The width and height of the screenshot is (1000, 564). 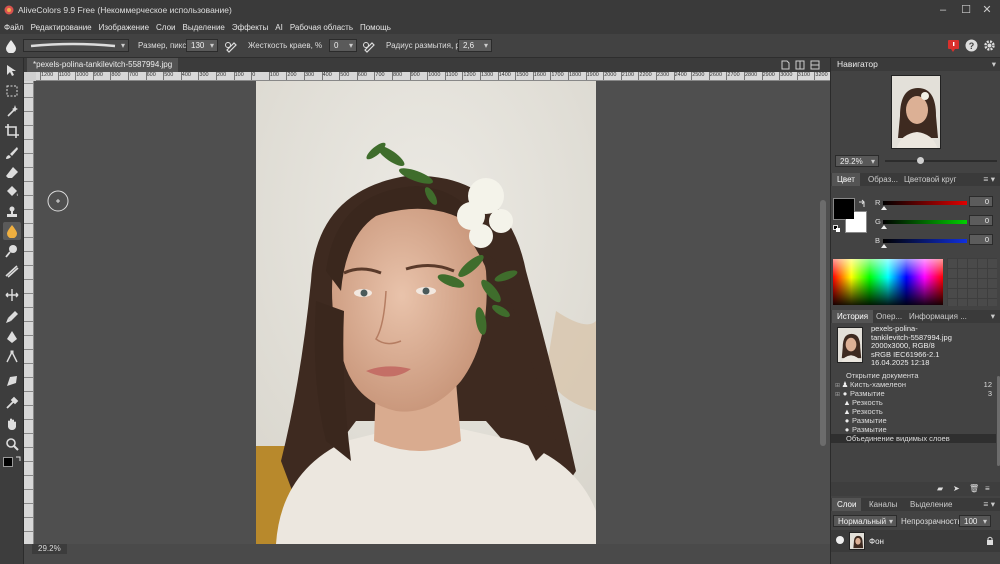 What do you see at coordinates (916, 112) in the screenshot?
I see `navigator-thumbnail` at bounding box center [916, 112].